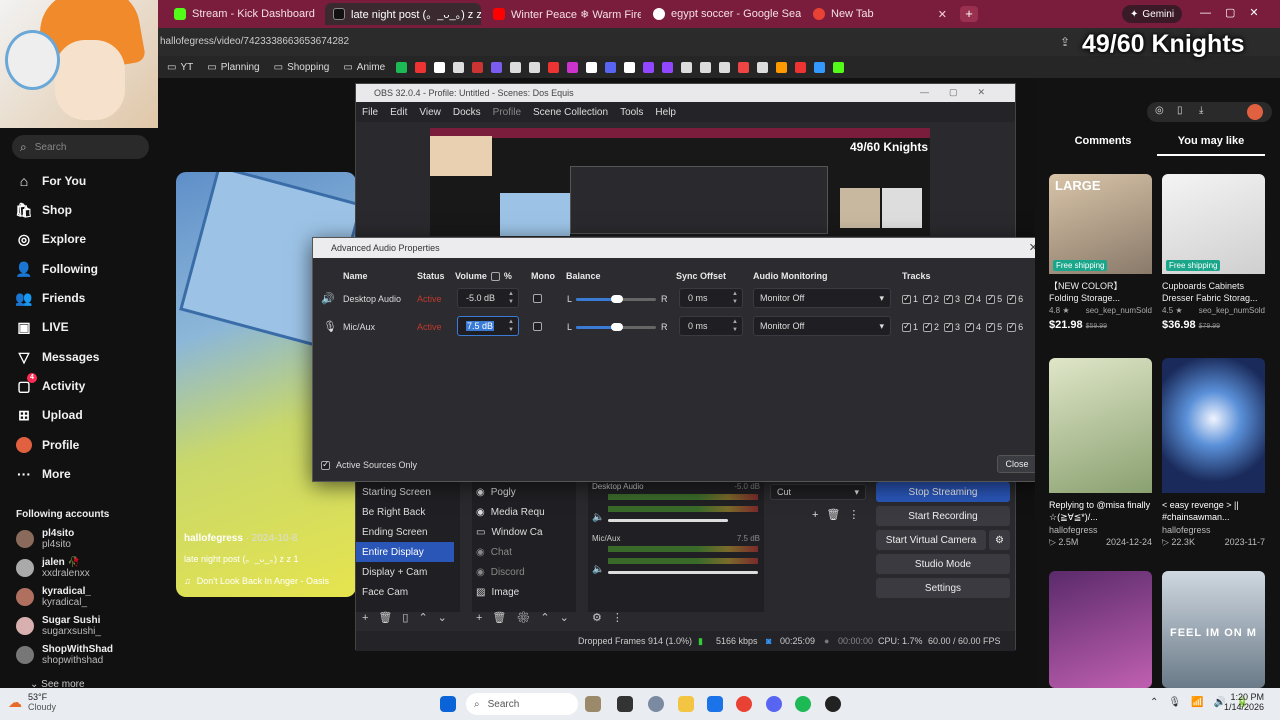 Image resolution: width=1280 pixels, height=720 pixels. What do you see at coordinates (256, 581) in the screenshot?
I see `video-music: ♫ Don't Look Back In Anger - Oasis` at bounding box center [256, 581].